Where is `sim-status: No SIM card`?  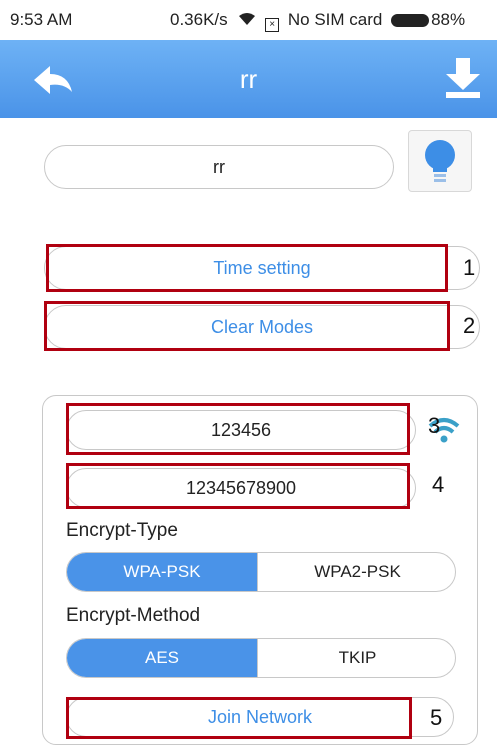
sim-status: No SIM card is located at coordinates (335, 19).